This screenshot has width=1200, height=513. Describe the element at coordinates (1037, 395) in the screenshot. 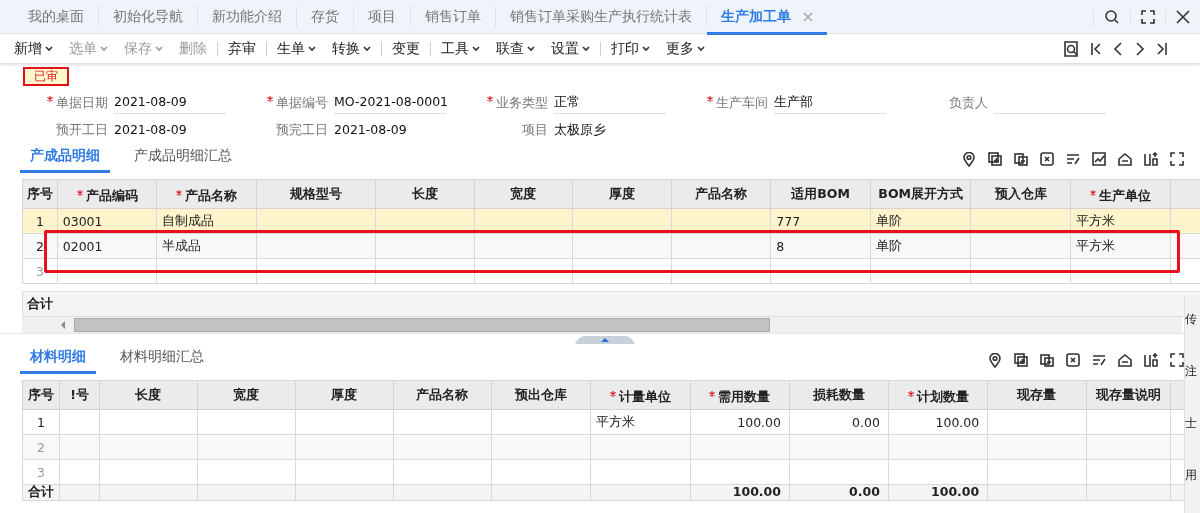

I see `column-header: 现存量` at that location.